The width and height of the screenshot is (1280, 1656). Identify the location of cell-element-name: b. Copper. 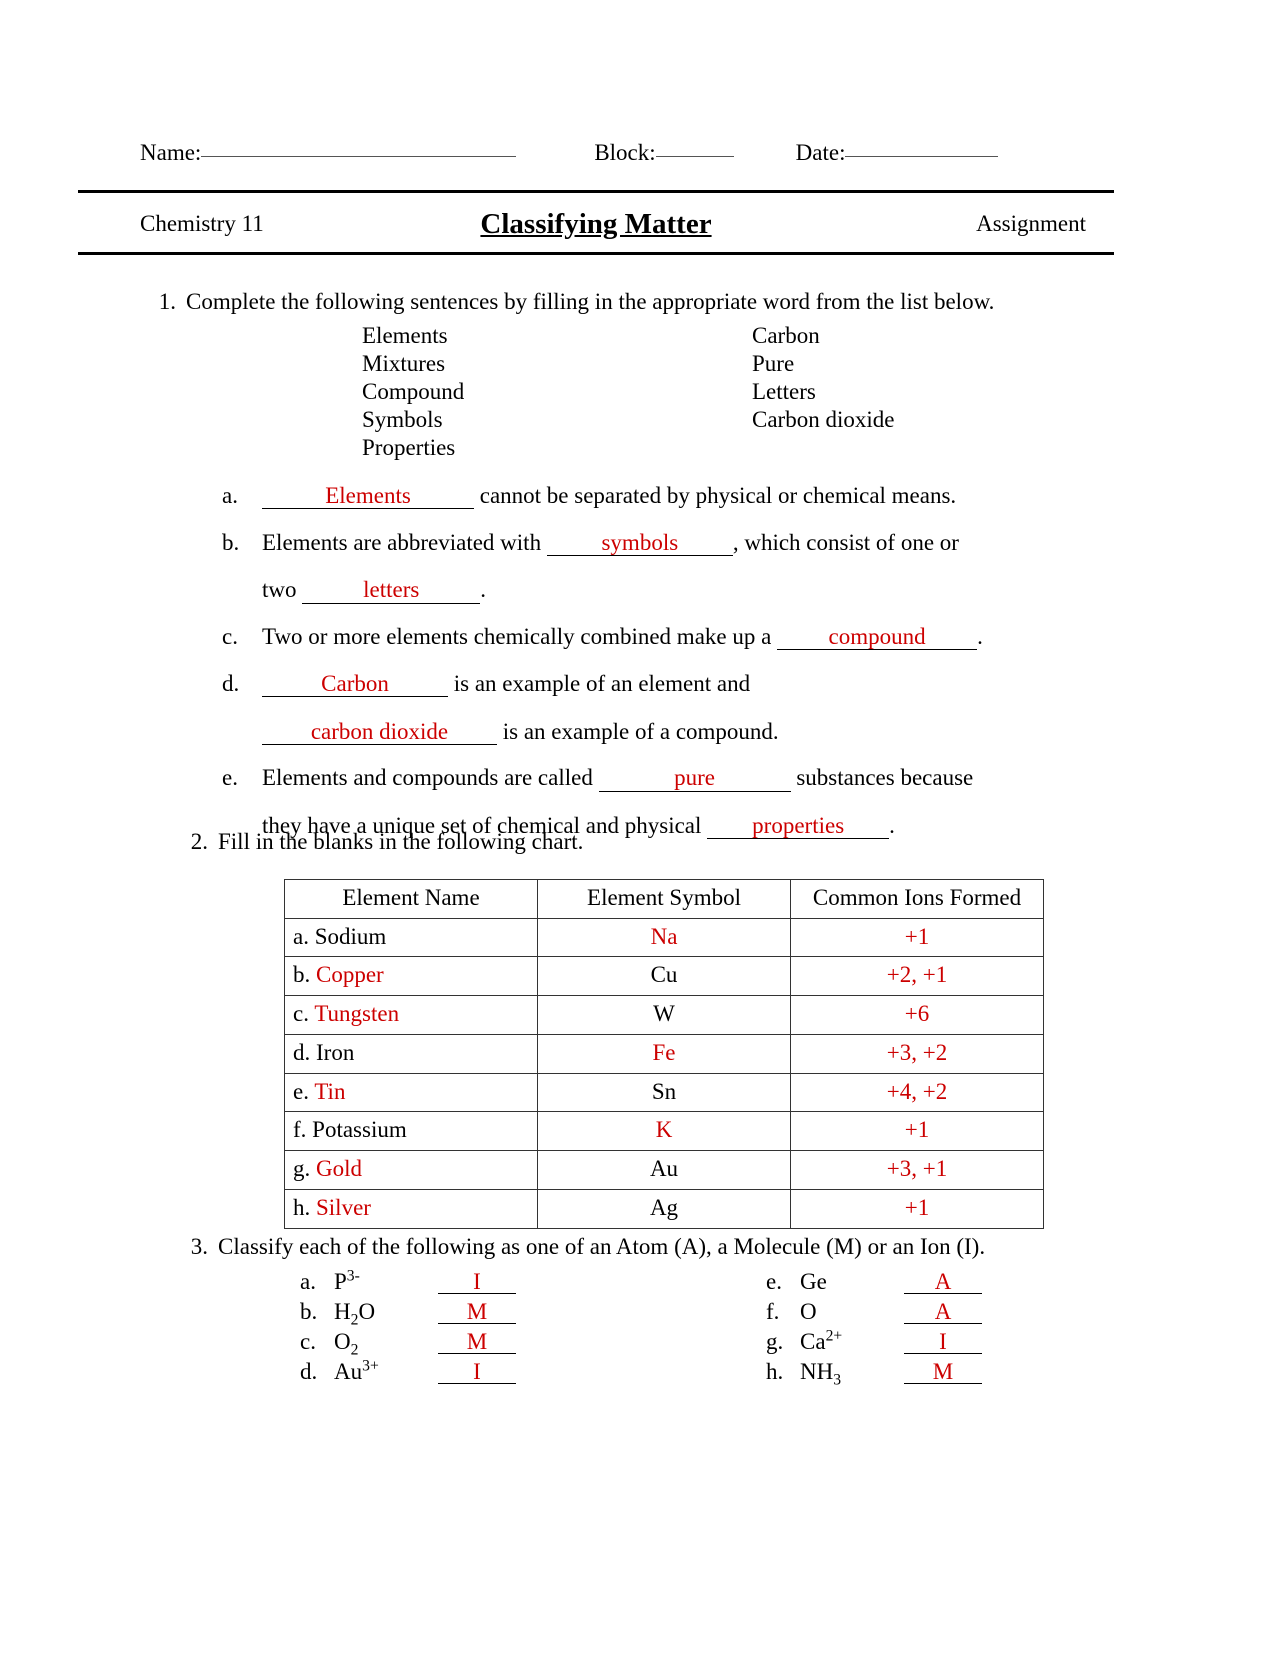
(411, 976).